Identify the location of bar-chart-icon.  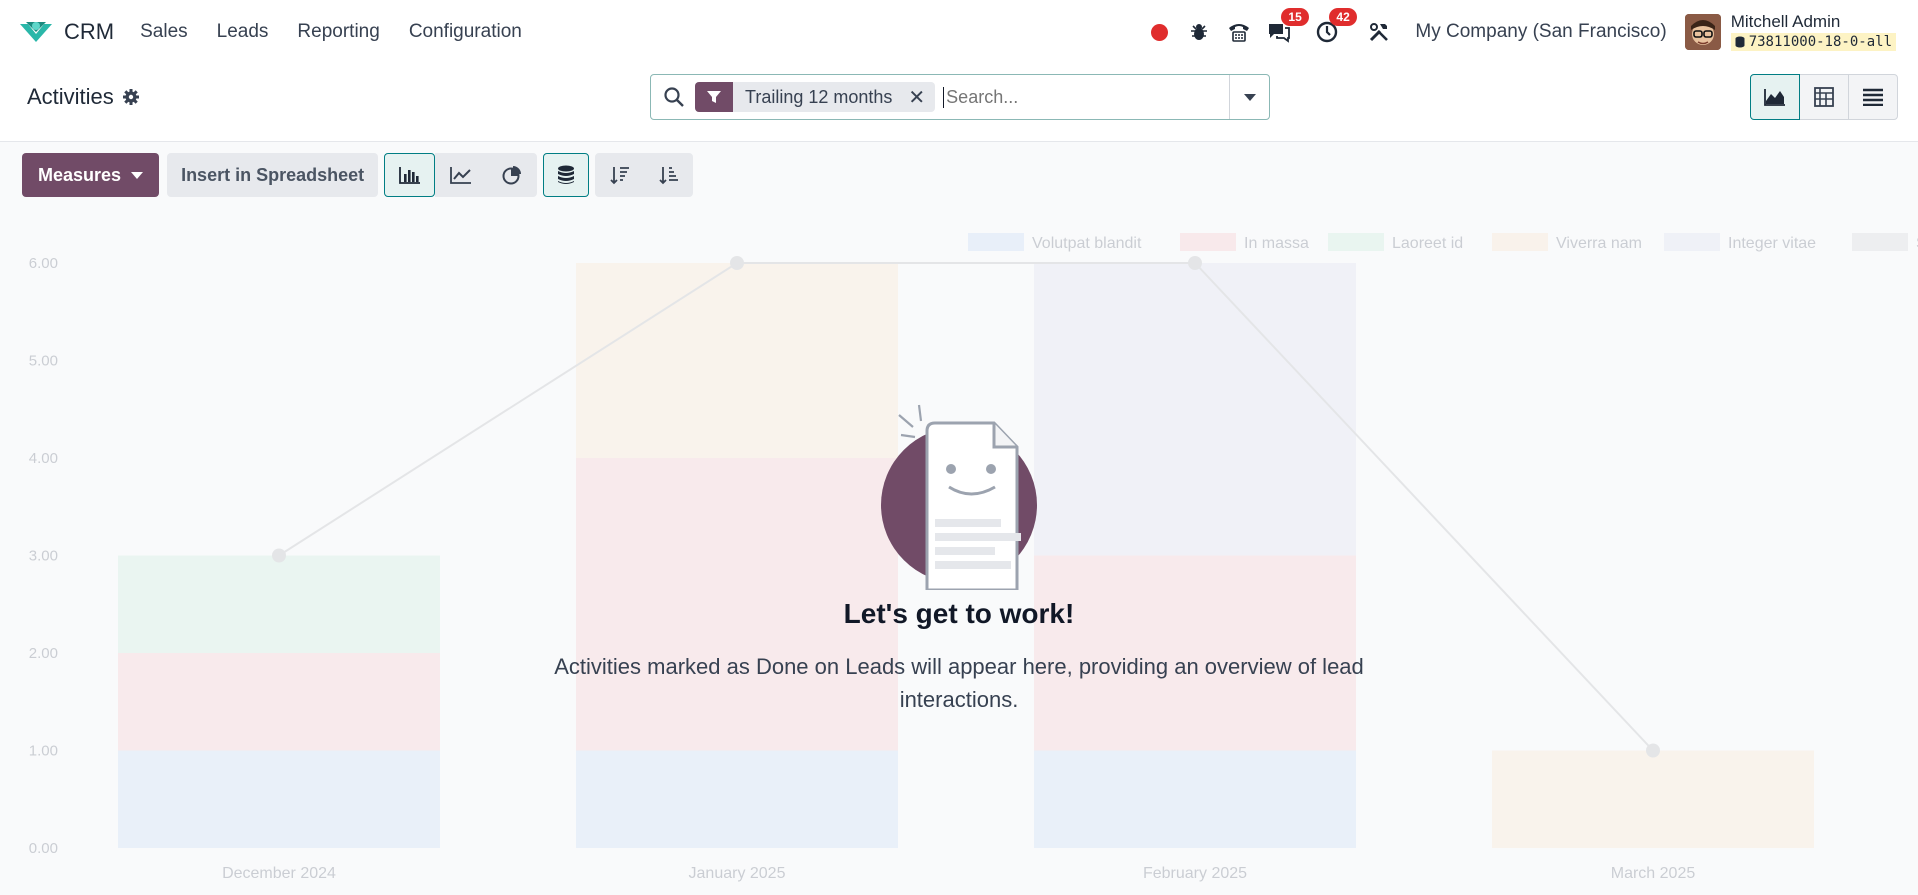
(409, 175).